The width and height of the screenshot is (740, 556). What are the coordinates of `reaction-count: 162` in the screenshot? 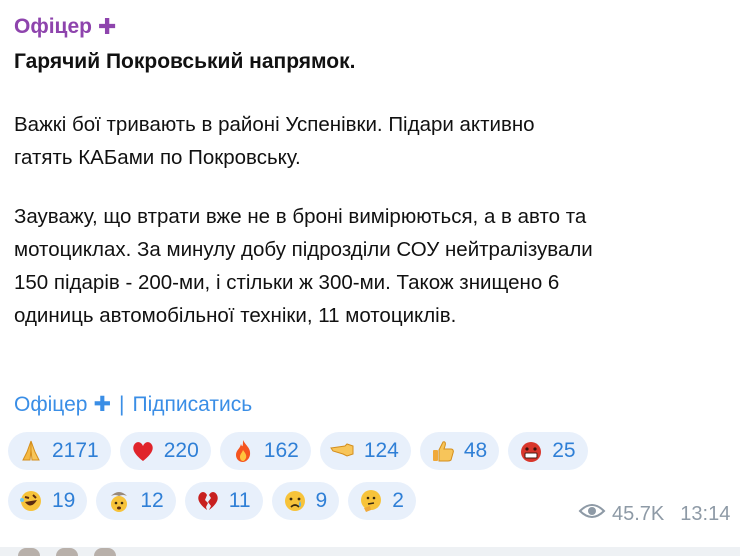 It's located at (281, 450).